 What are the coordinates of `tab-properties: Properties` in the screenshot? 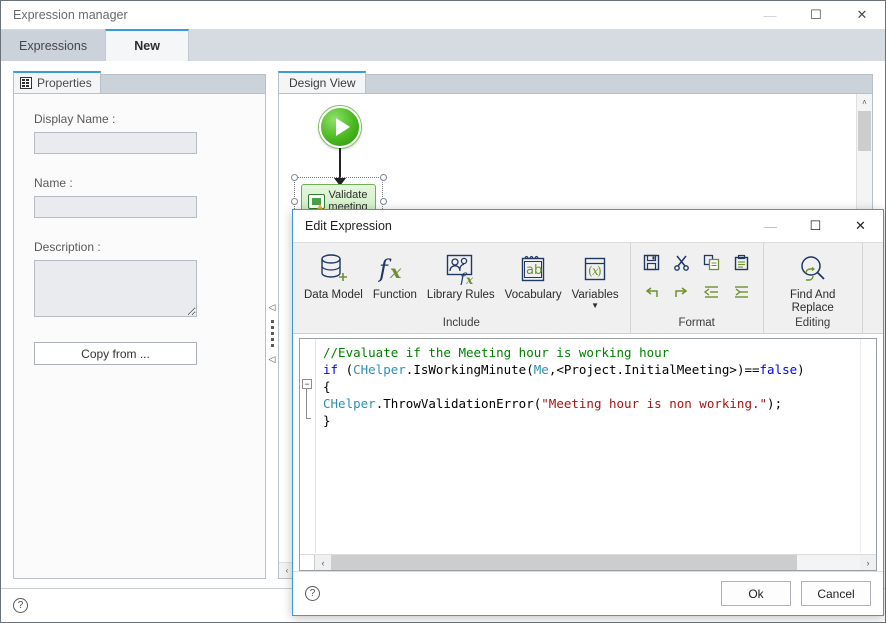 It's located at (57, 82).